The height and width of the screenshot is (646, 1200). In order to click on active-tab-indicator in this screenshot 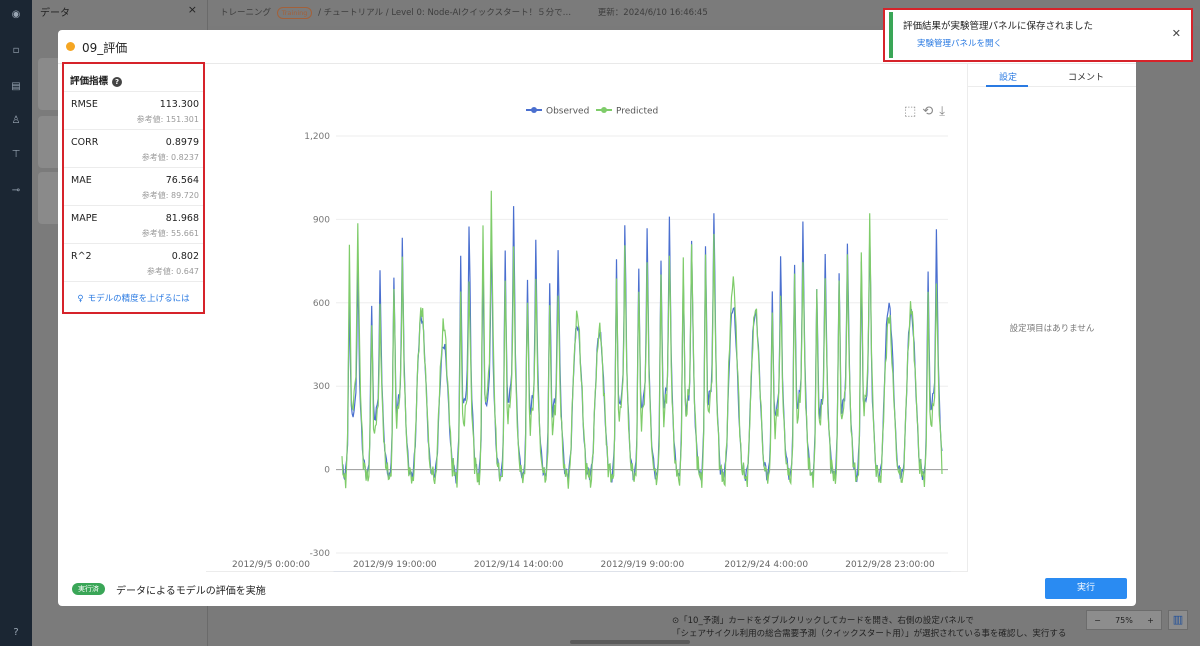, I will do `click(1007, 86)`.